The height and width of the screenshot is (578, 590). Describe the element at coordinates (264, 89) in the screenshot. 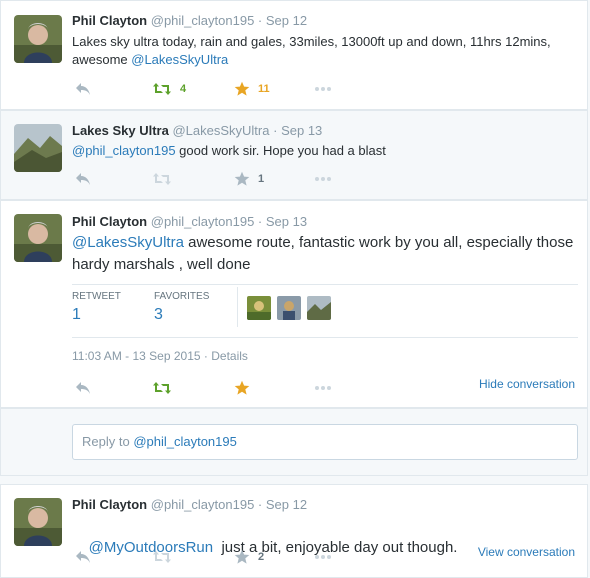

I see `favorite-count: 11` at that location.